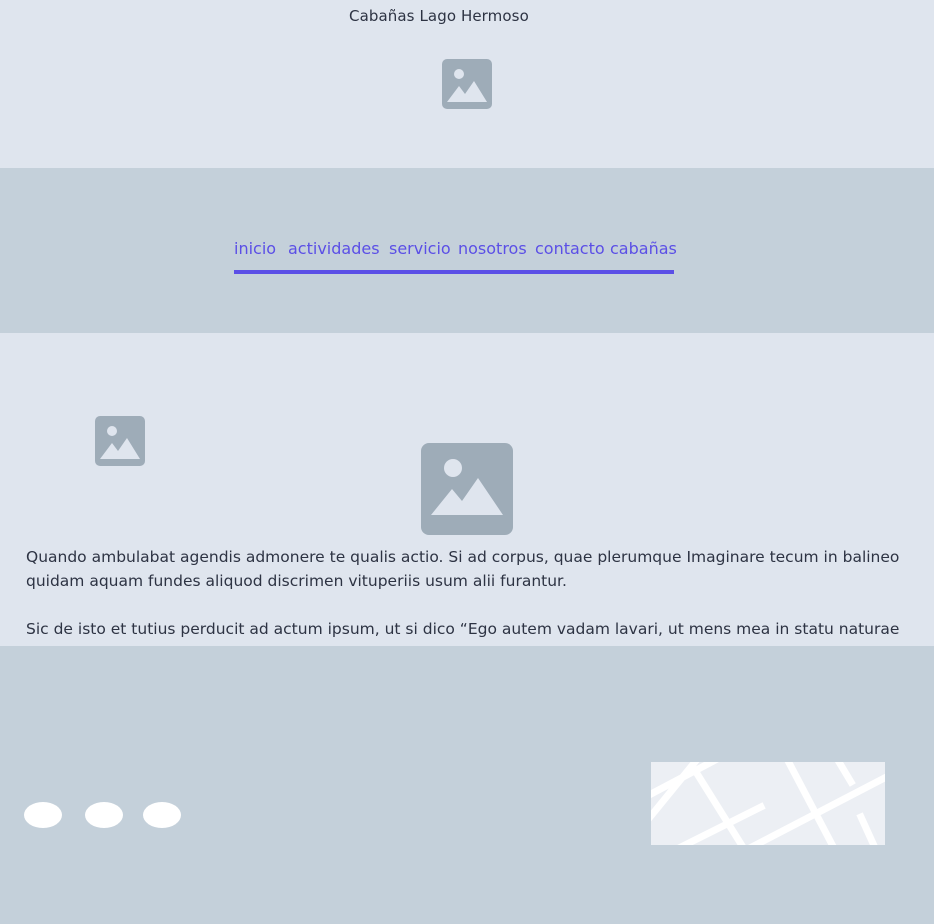 Image resolution: width=934 pixels, height=924 pixels. What do you see at coordinates (570, 248) in the screenshot?
I see `nav-item-contacto: contacto` at bounding box center [570, 248].